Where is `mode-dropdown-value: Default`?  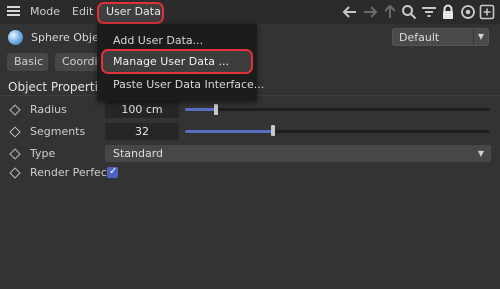 mode-dropdown-value: Default is located at coordinates (419, 37).